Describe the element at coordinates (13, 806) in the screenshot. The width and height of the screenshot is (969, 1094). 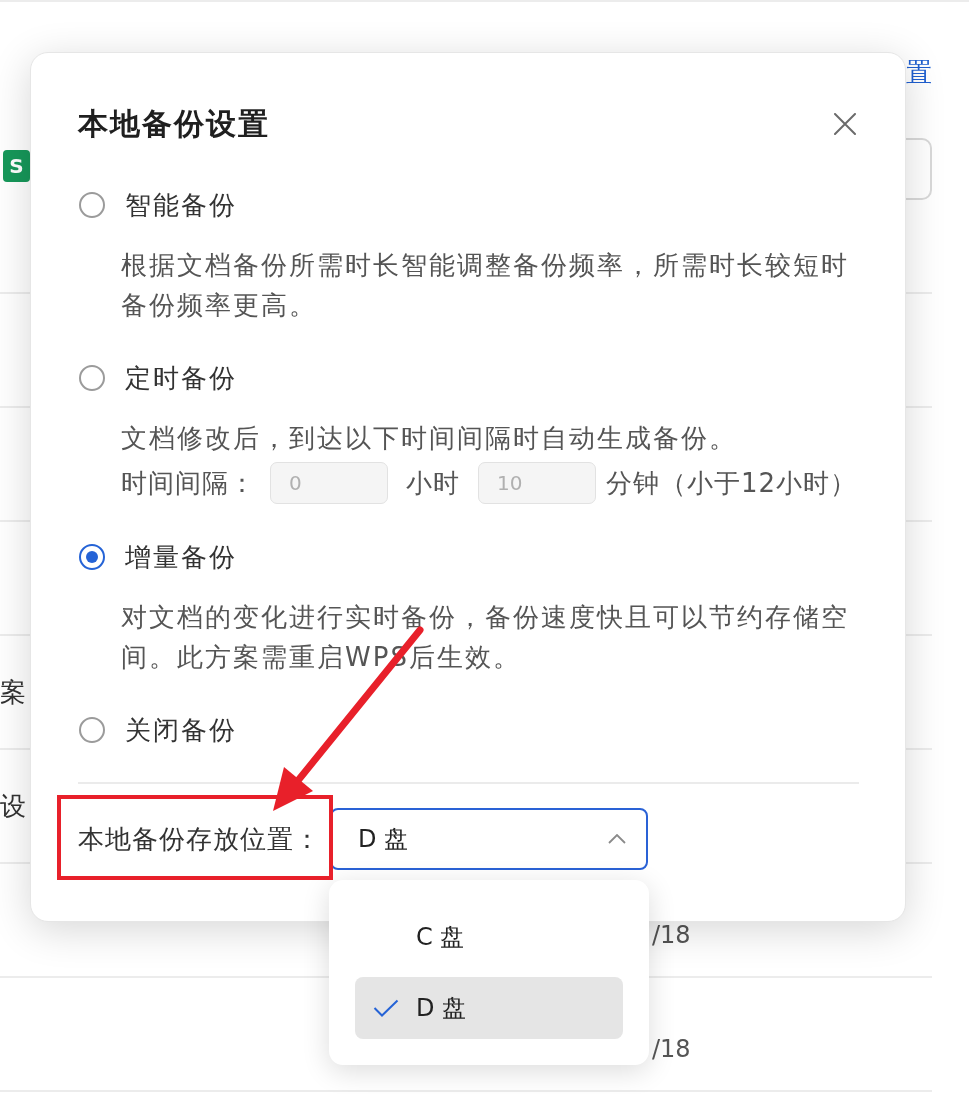
I see `row-text: 设` at that location.